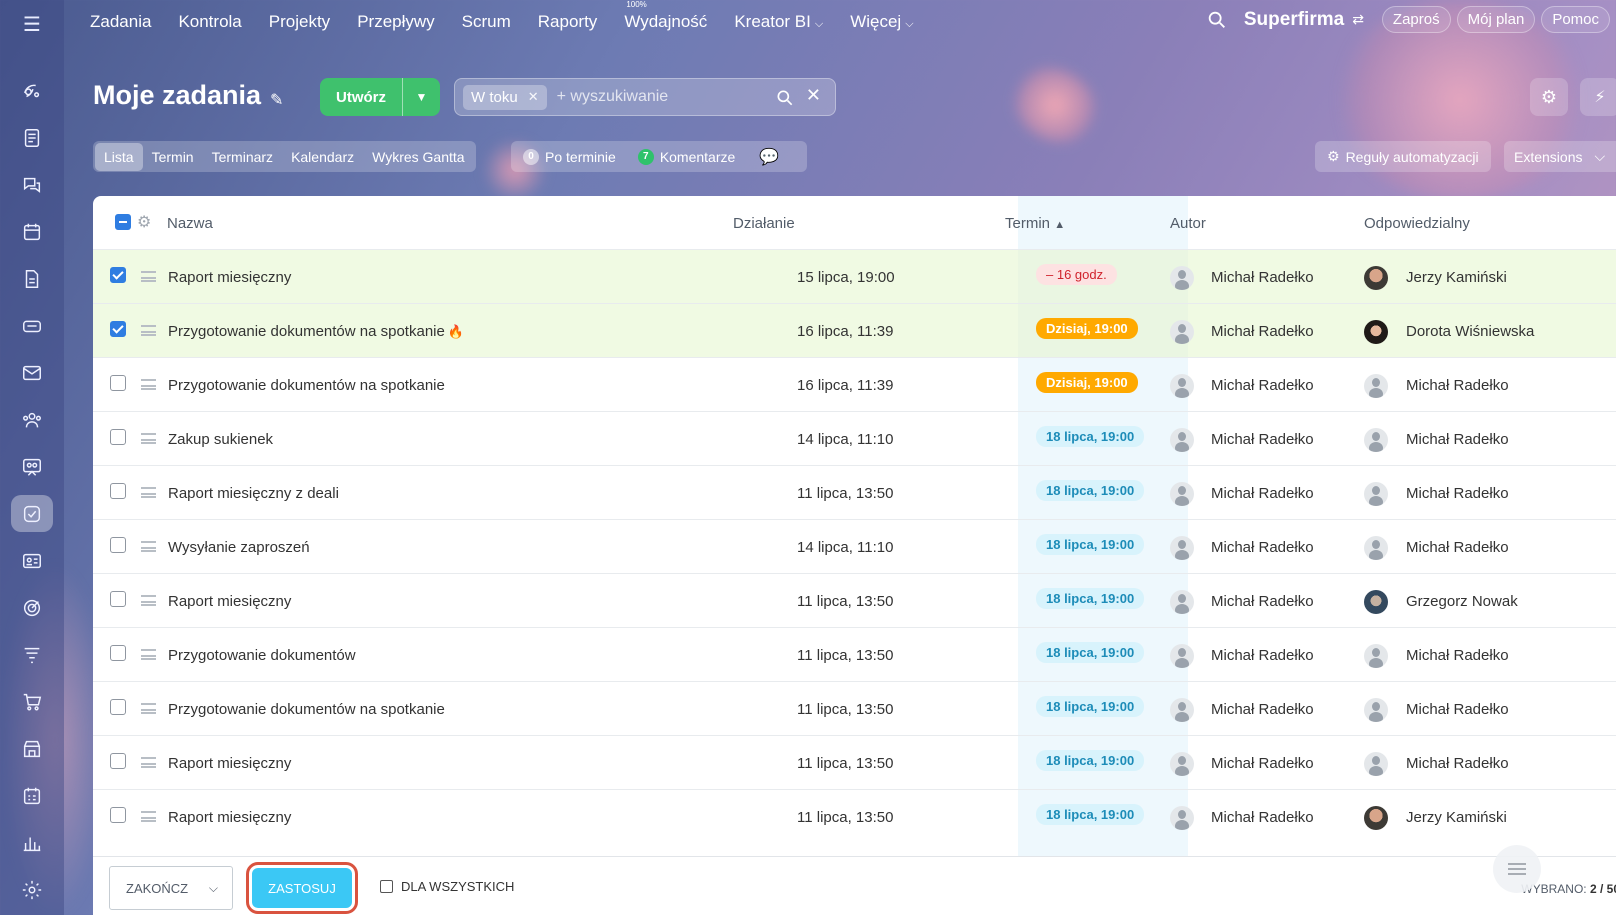 This screenshot has height=915, width=1616. I want to click on tab-gantt: Wykres Gantta, so click(418, 157).